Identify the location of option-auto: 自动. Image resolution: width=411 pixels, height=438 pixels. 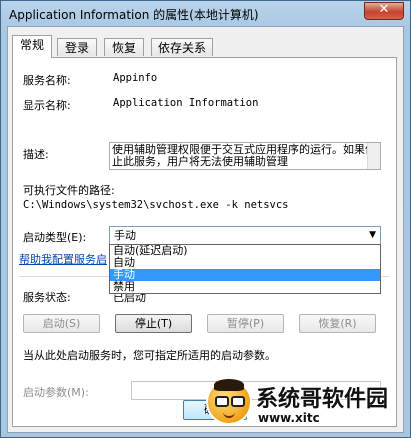
(245, 263).